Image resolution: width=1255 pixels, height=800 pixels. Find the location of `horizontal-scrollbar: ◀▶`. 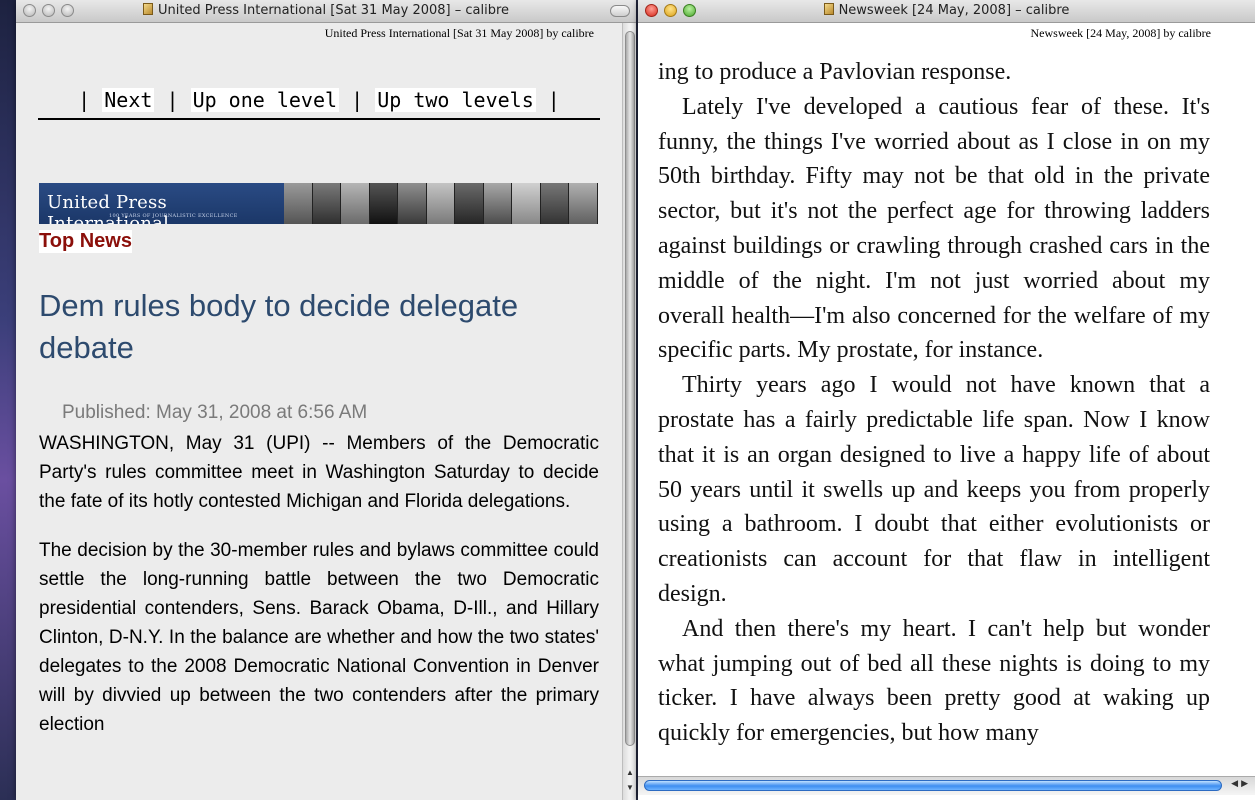

horizontal-scrollbar: ◀▶ is located at coordinates (946, 785).